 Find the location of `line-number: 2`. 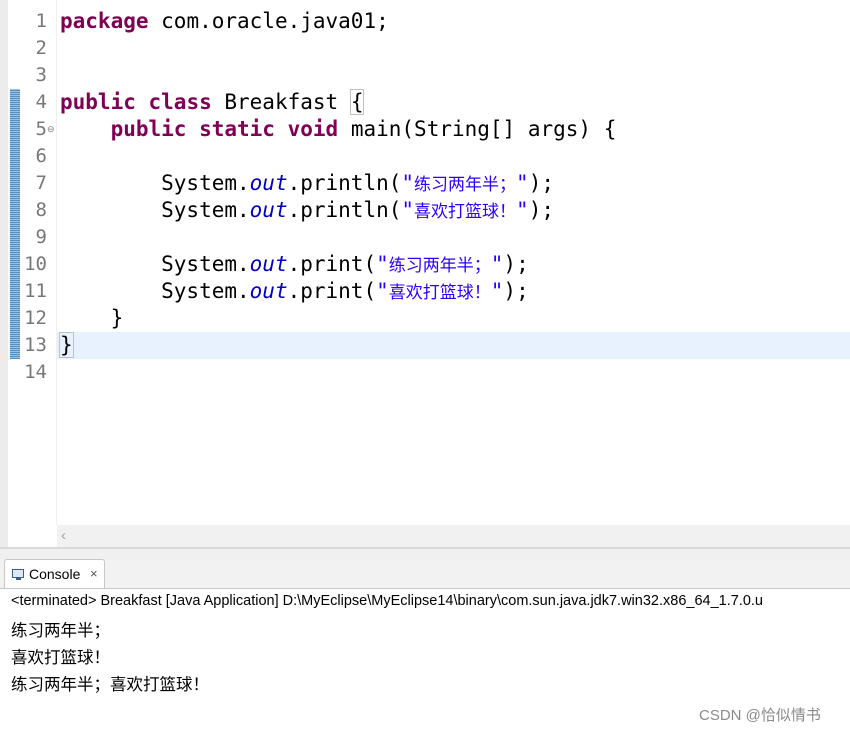

line-number: 2 is located at coordinates (41, 48).